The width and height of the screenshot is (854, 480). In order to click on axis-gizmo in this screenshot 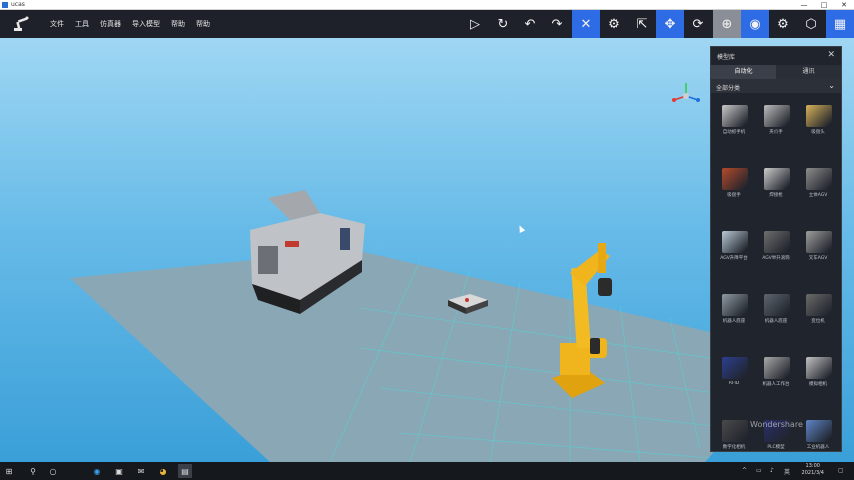, I will do `click(686, 95)`.